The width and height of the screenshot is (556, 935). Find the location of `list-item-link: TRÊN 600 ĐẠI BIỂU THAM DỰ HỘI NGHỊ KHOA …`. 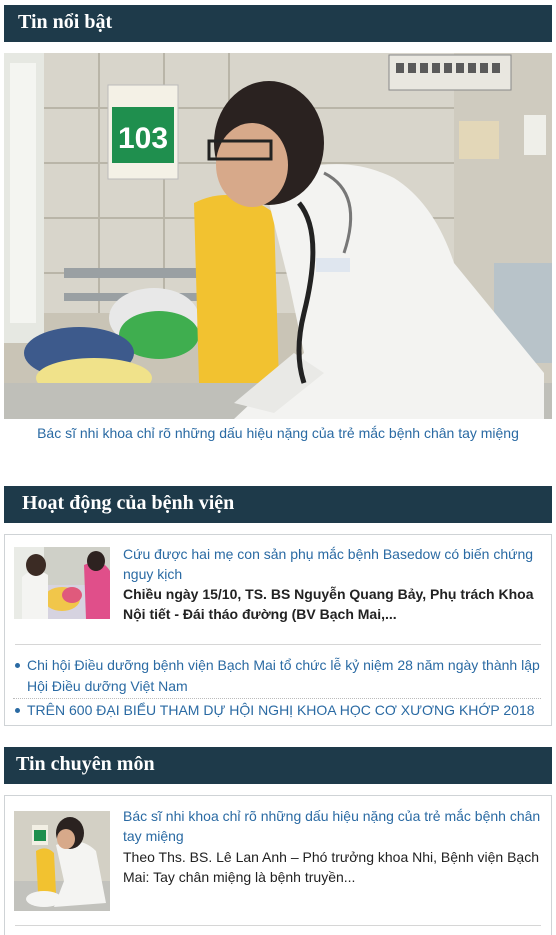

list-item-link: TRÊN 600 ĐẠI BIỂU THAM DỰ HỘI NGHỊ KHOA … is located at coordinates (277, 710).